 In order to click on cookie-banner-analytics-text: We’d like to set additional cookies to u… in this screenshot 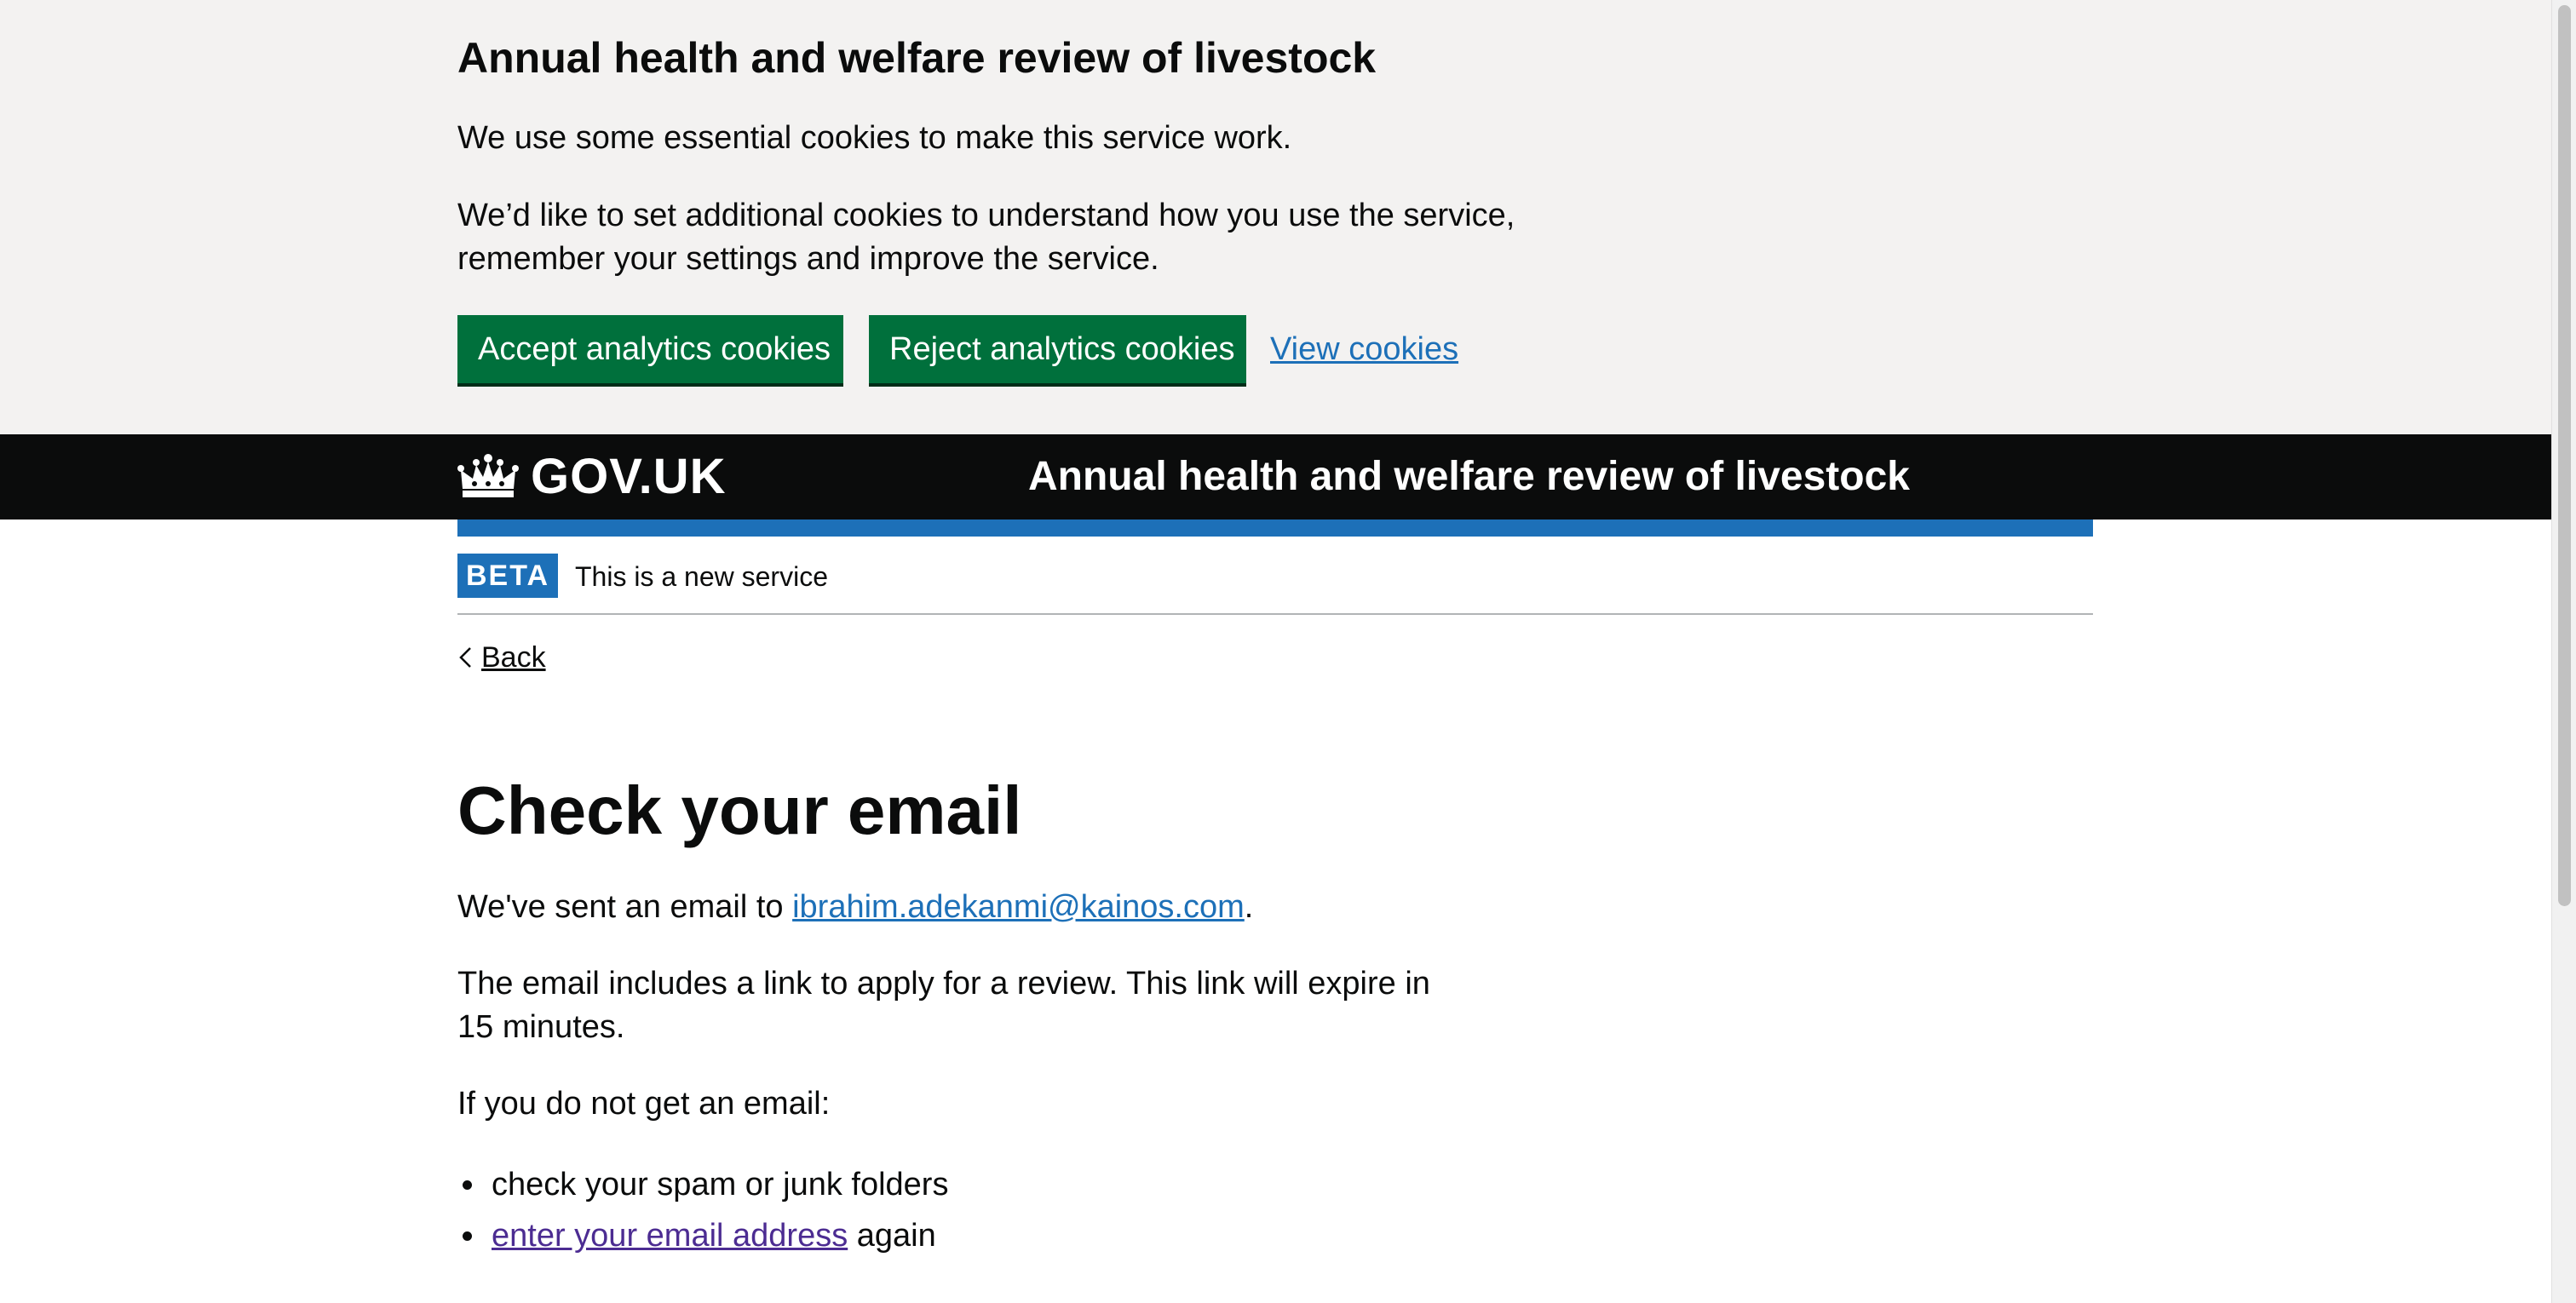, I will do `click(986, 237)`.